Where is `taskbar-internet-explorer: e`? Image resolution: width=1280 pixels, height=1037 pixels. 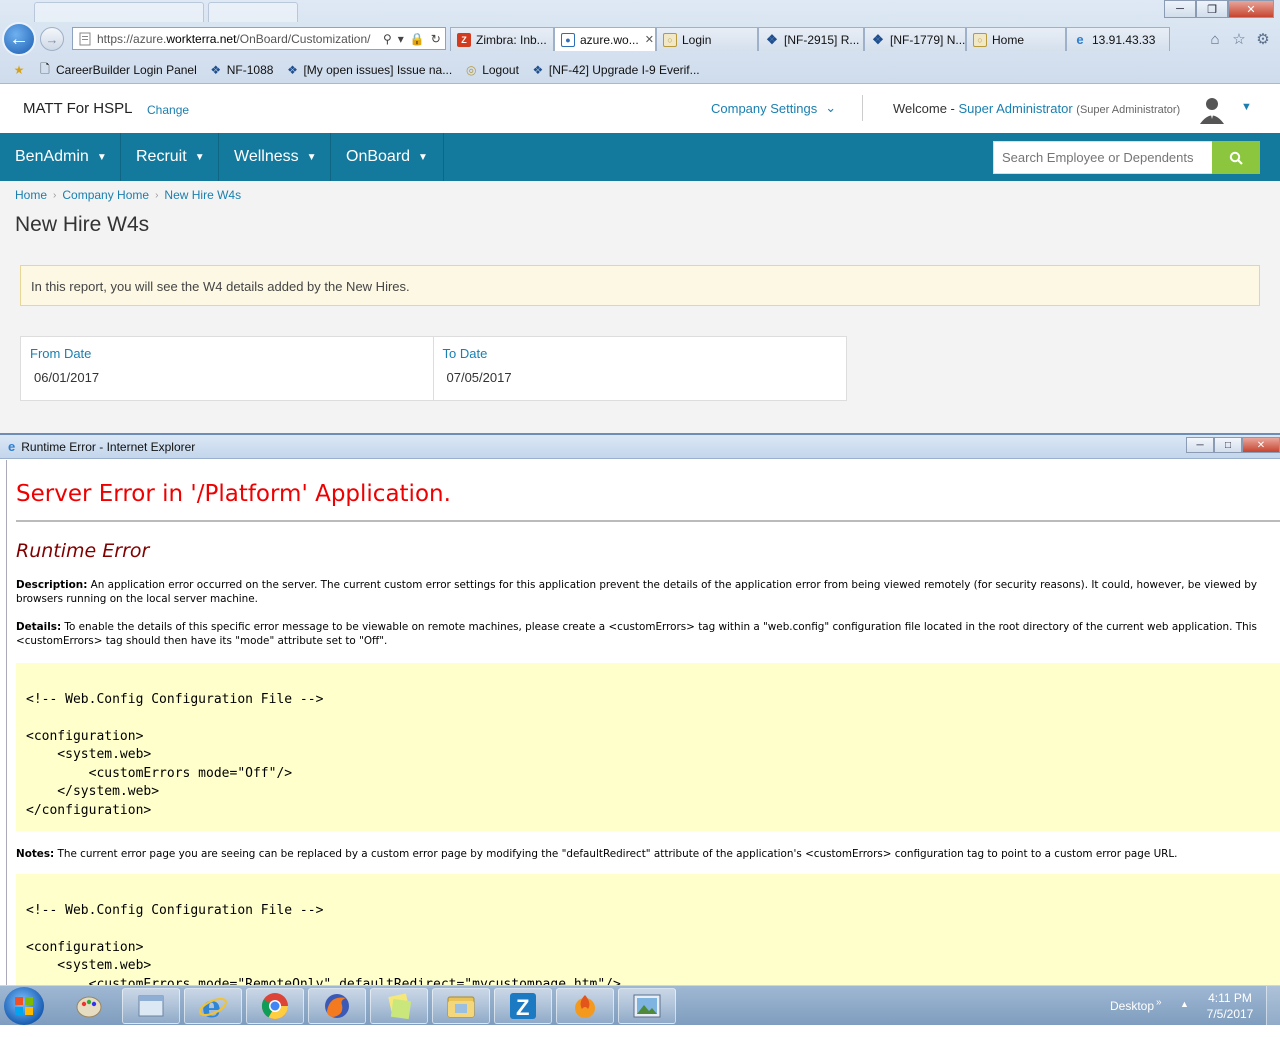 taskbar-internet-explorer: e is located at coordinates (213, 1006).